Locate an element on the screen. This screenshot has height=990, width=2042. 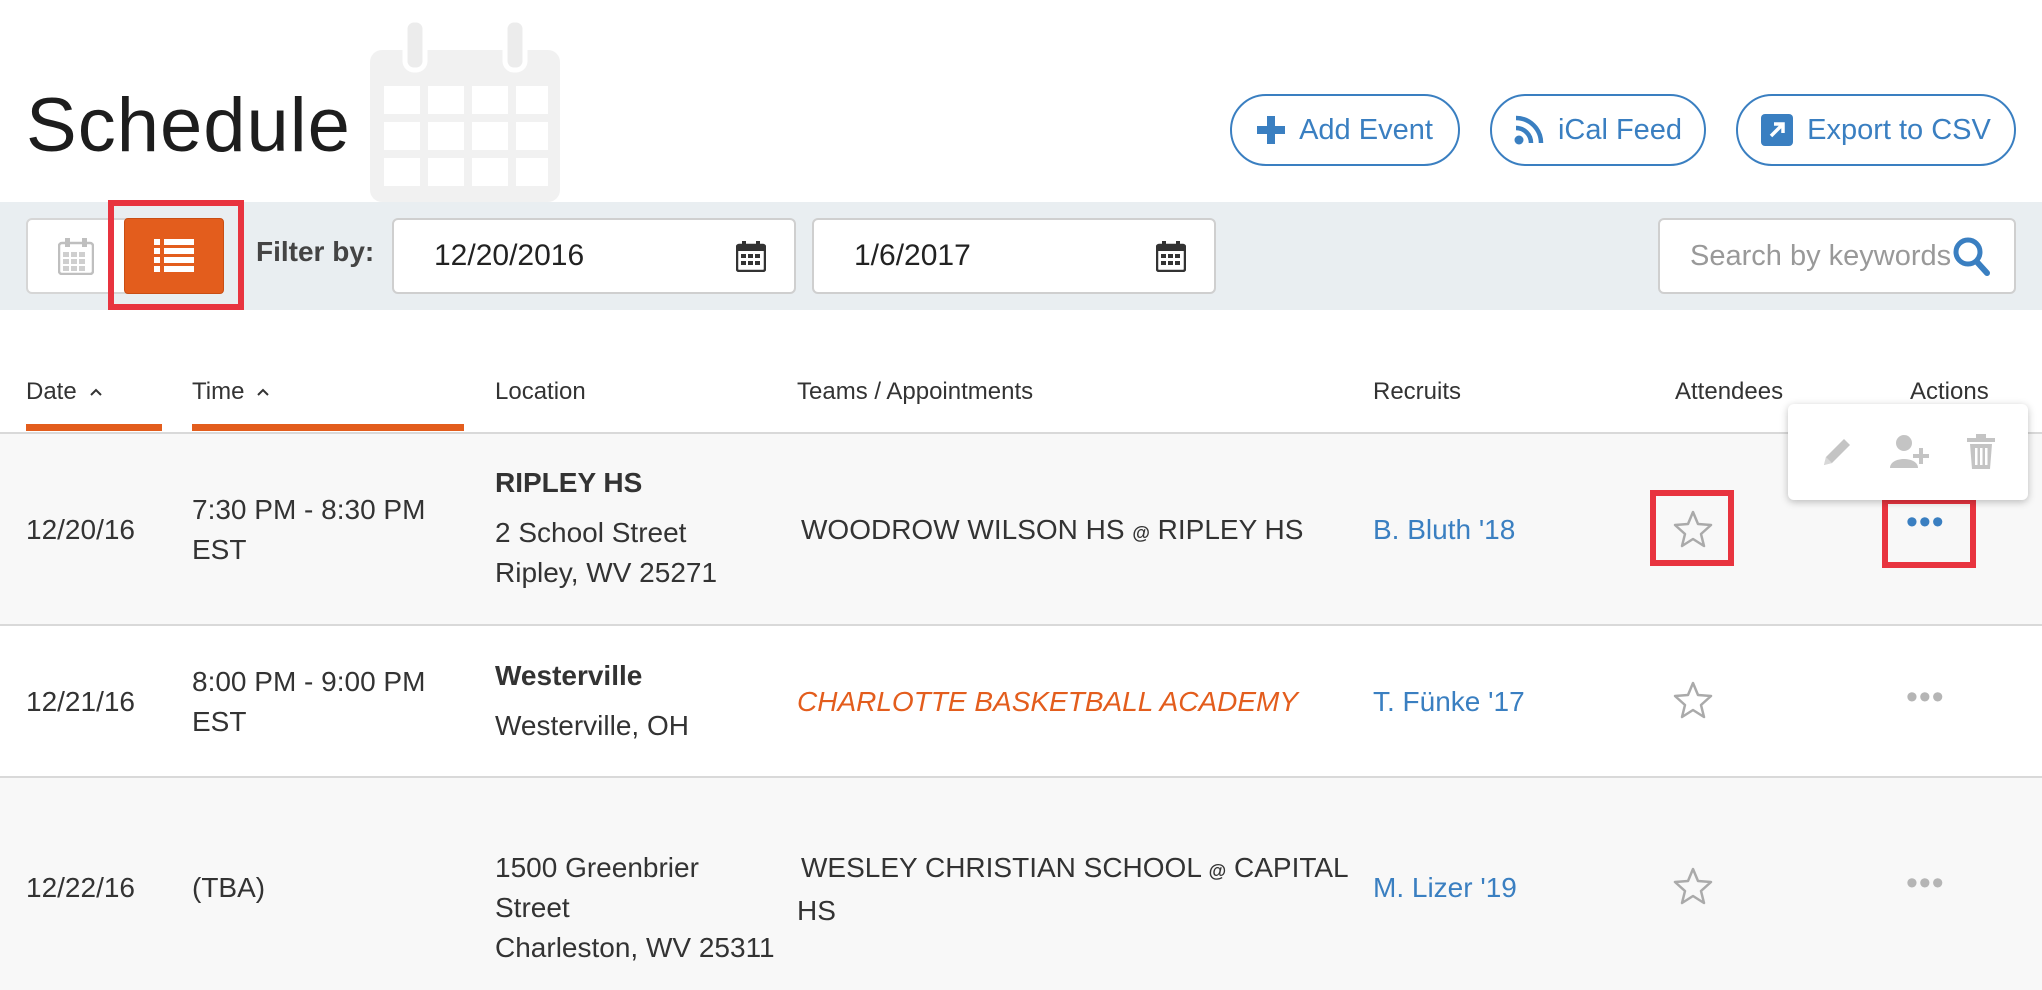
add-user-icon is located at coordinates (1910, 452).